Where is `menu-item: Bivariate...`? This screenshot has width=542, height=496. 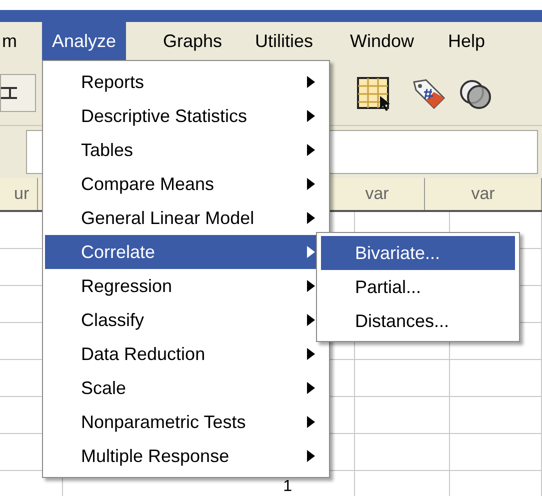 menu-item: Bivariate... is located at coordinates (418, 253).